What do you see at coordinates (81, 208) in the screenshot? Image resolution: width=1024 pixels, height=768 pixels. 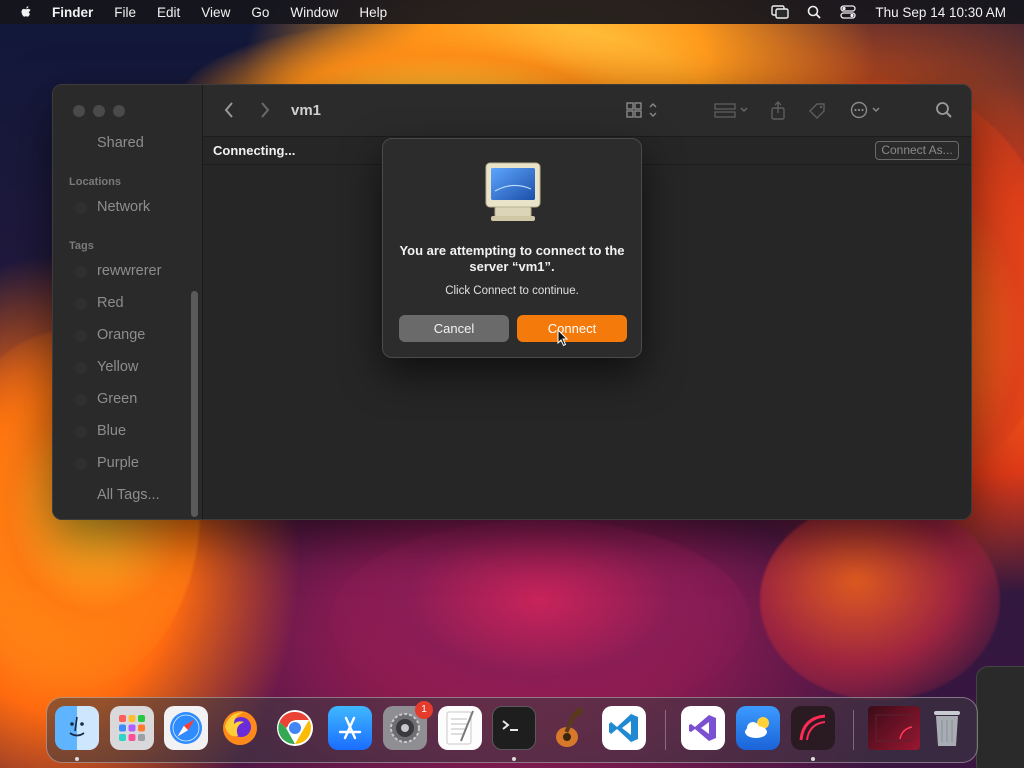 I see `network-icon` at bounding box center [81, 208].